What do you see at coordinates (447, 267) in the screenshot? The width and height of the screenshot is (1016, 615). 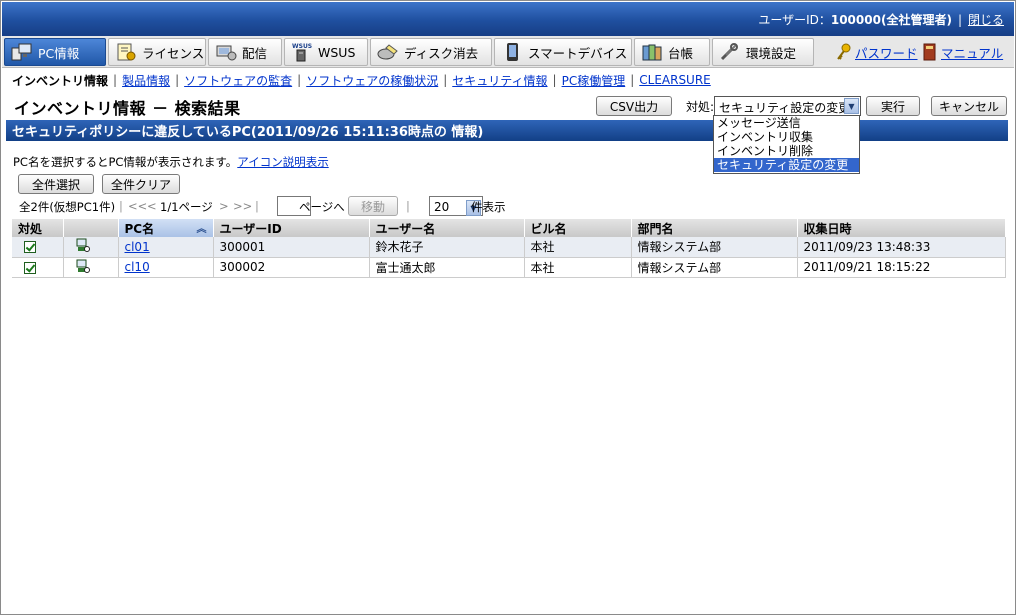 I see `user-name-cell: 富士通太郎` at bounding box center [447, 267].